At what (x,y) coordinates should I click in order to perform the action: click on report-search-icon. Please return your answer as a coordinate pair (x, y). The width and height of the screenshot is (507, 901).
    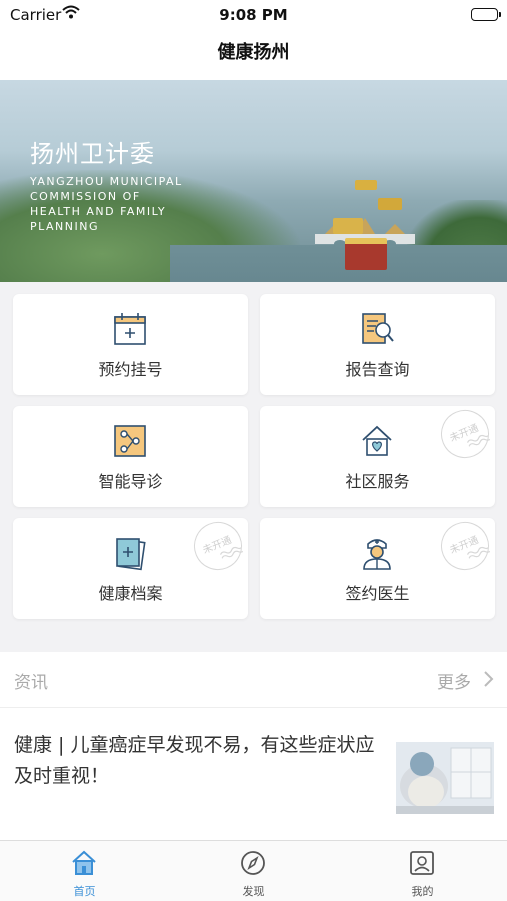
    Looking at the image, I should click on (378, 328).